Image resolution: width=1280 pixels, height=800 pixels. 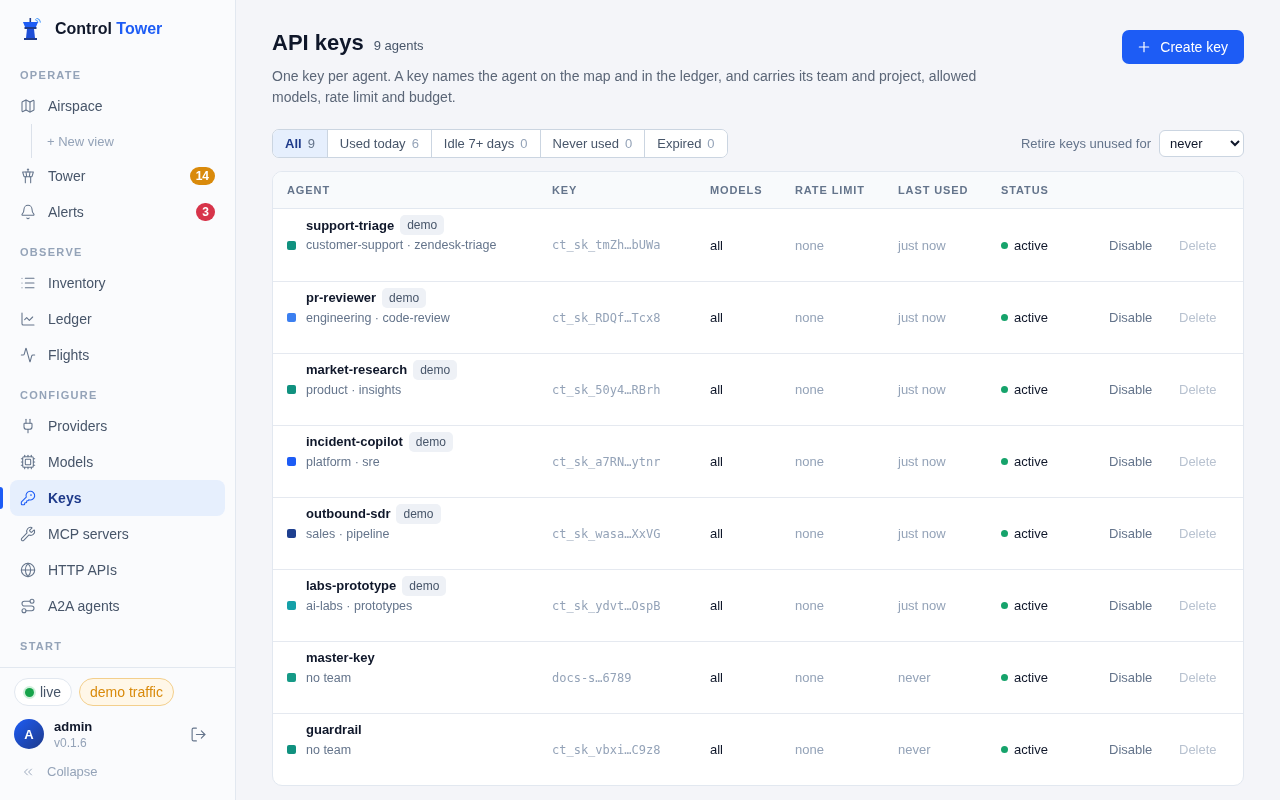 I want to click on section-heading: OBSERVE, so click(x=51, y=252).